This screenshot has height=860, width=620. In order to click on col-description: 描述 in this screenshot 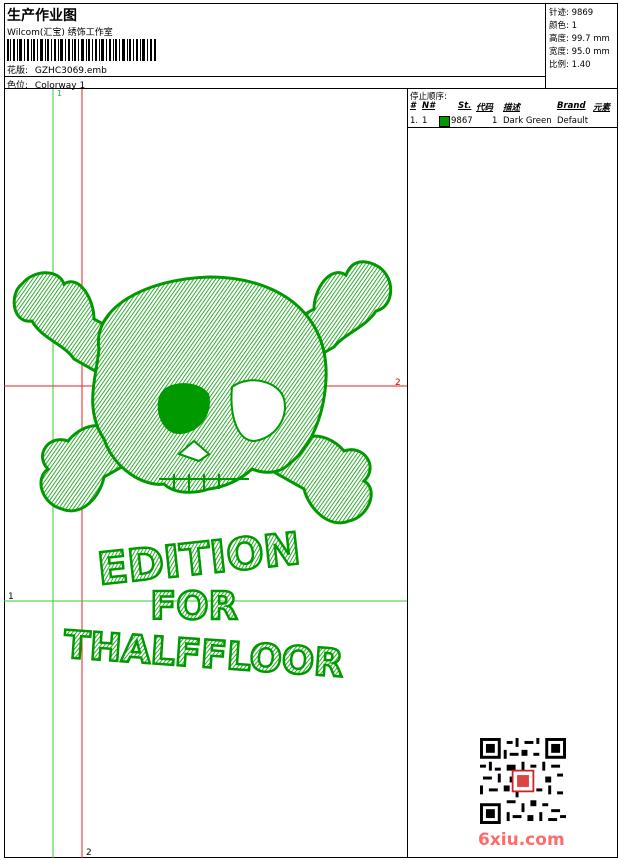, I will do `click(512, 108)`.